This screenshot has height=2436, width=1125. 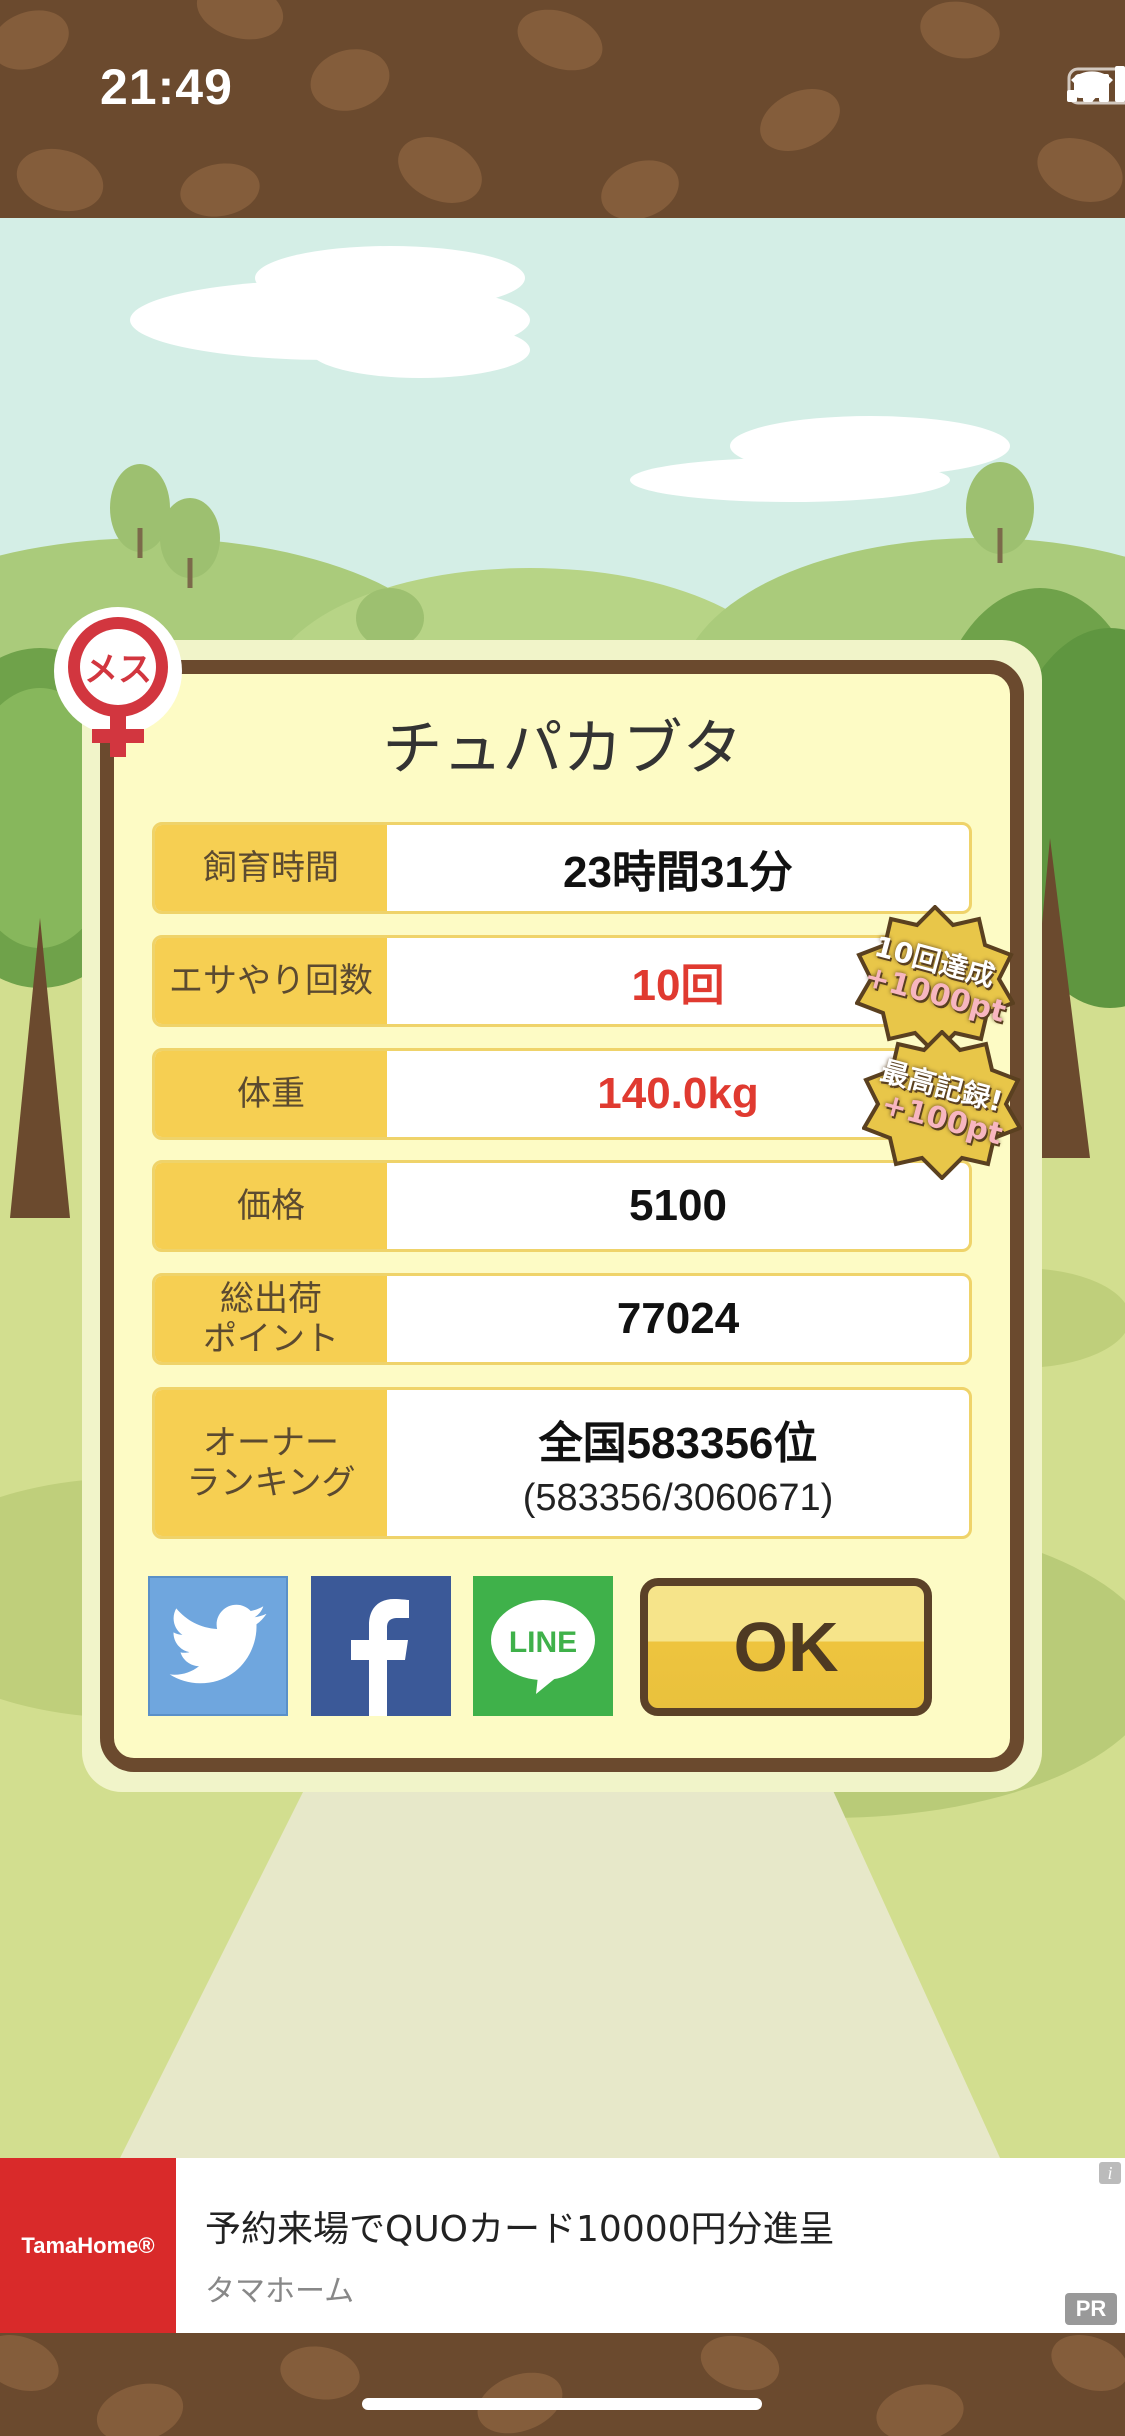 What do you see at coordinates (1091, 2309) in the screenshot?
I see `ad-pr-badge: PR` at bounding box center [1091, 2309].